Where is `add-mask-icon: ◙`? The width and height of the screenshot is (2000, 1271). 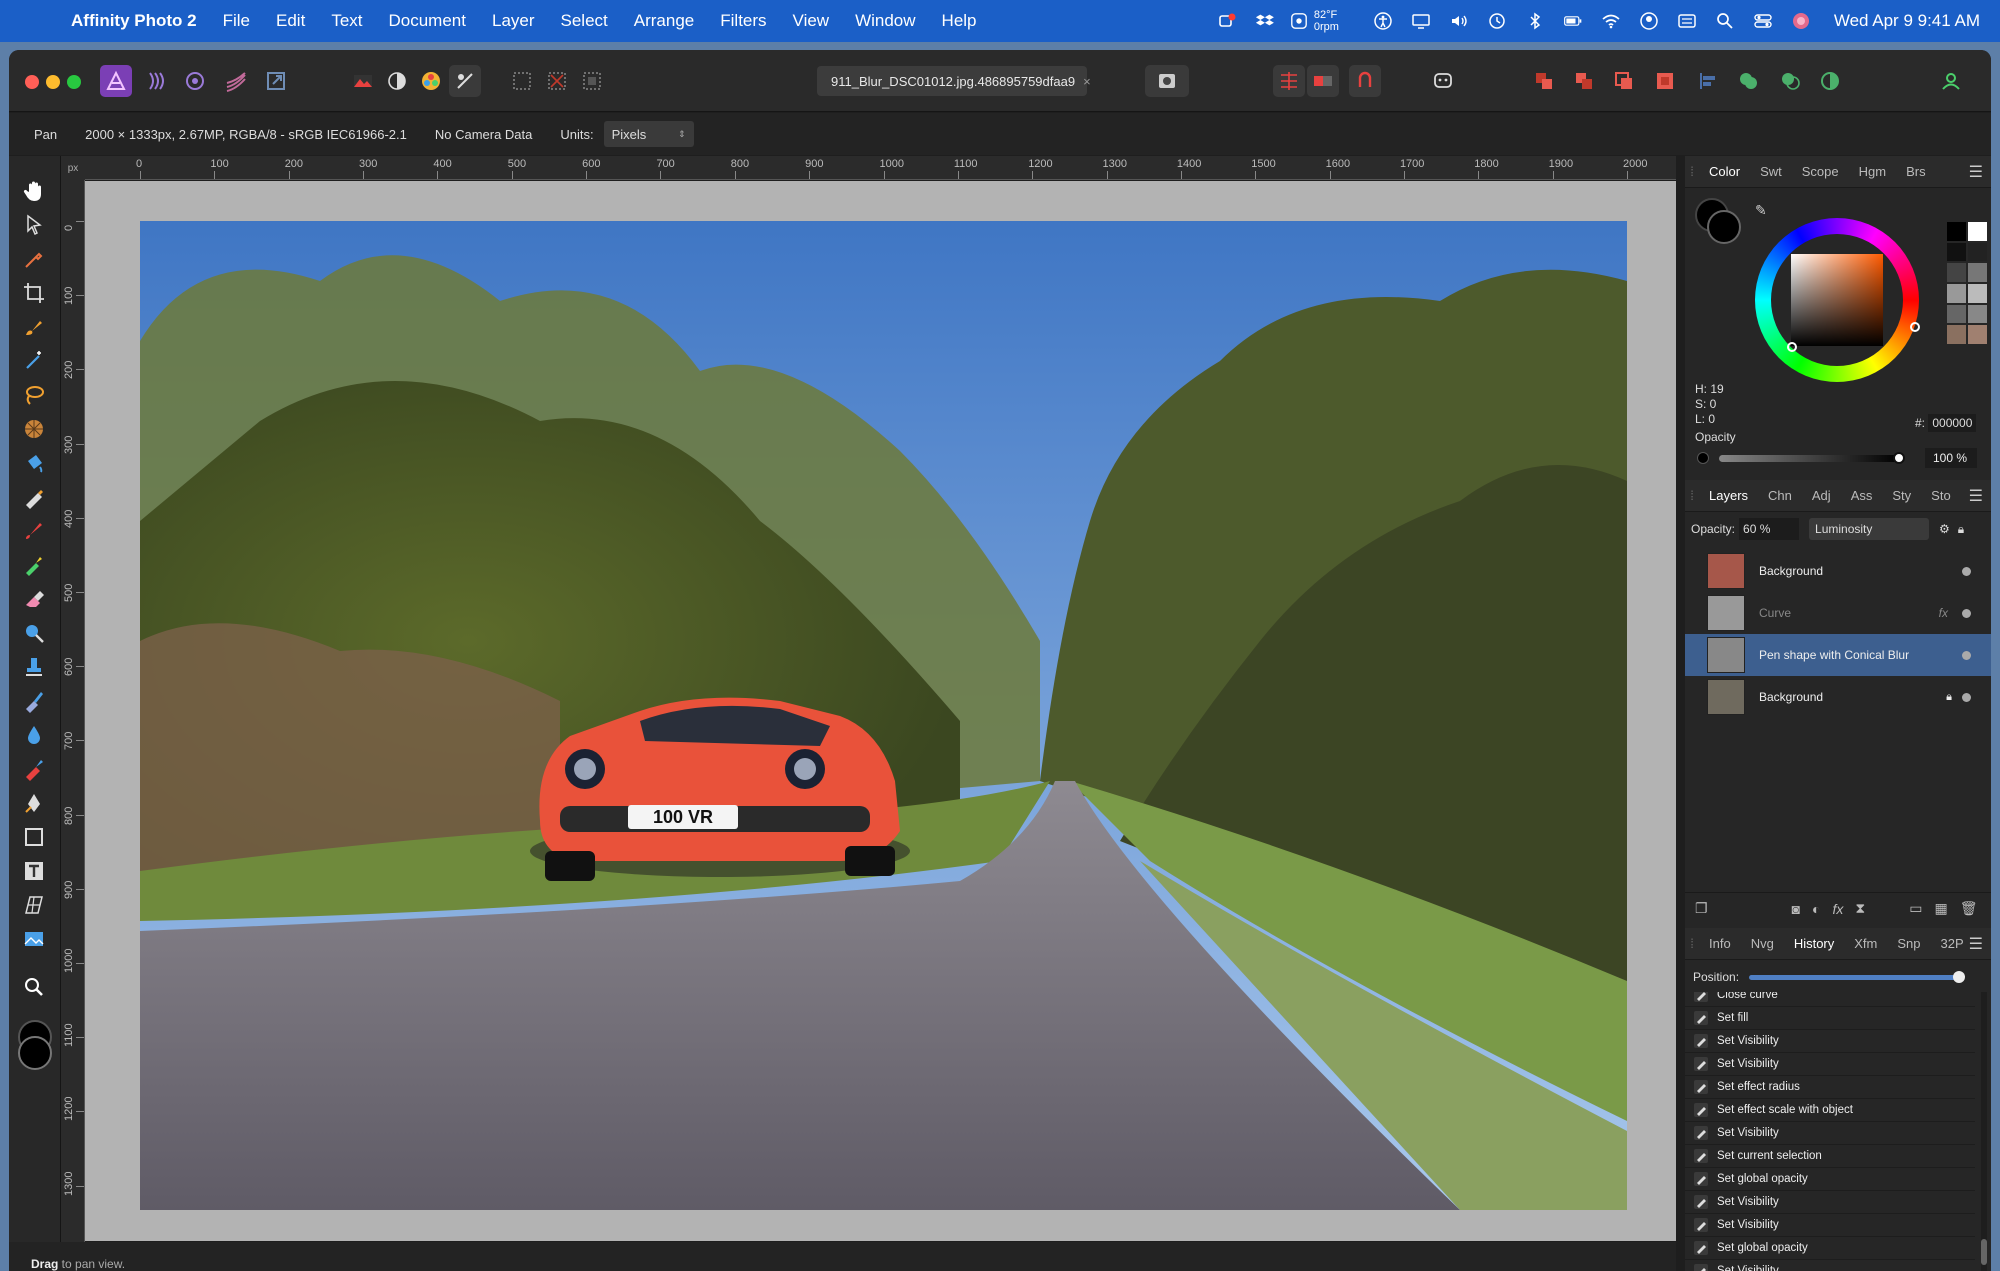 add-mask-icon: ◙ is located at coordinates (1796, 909).